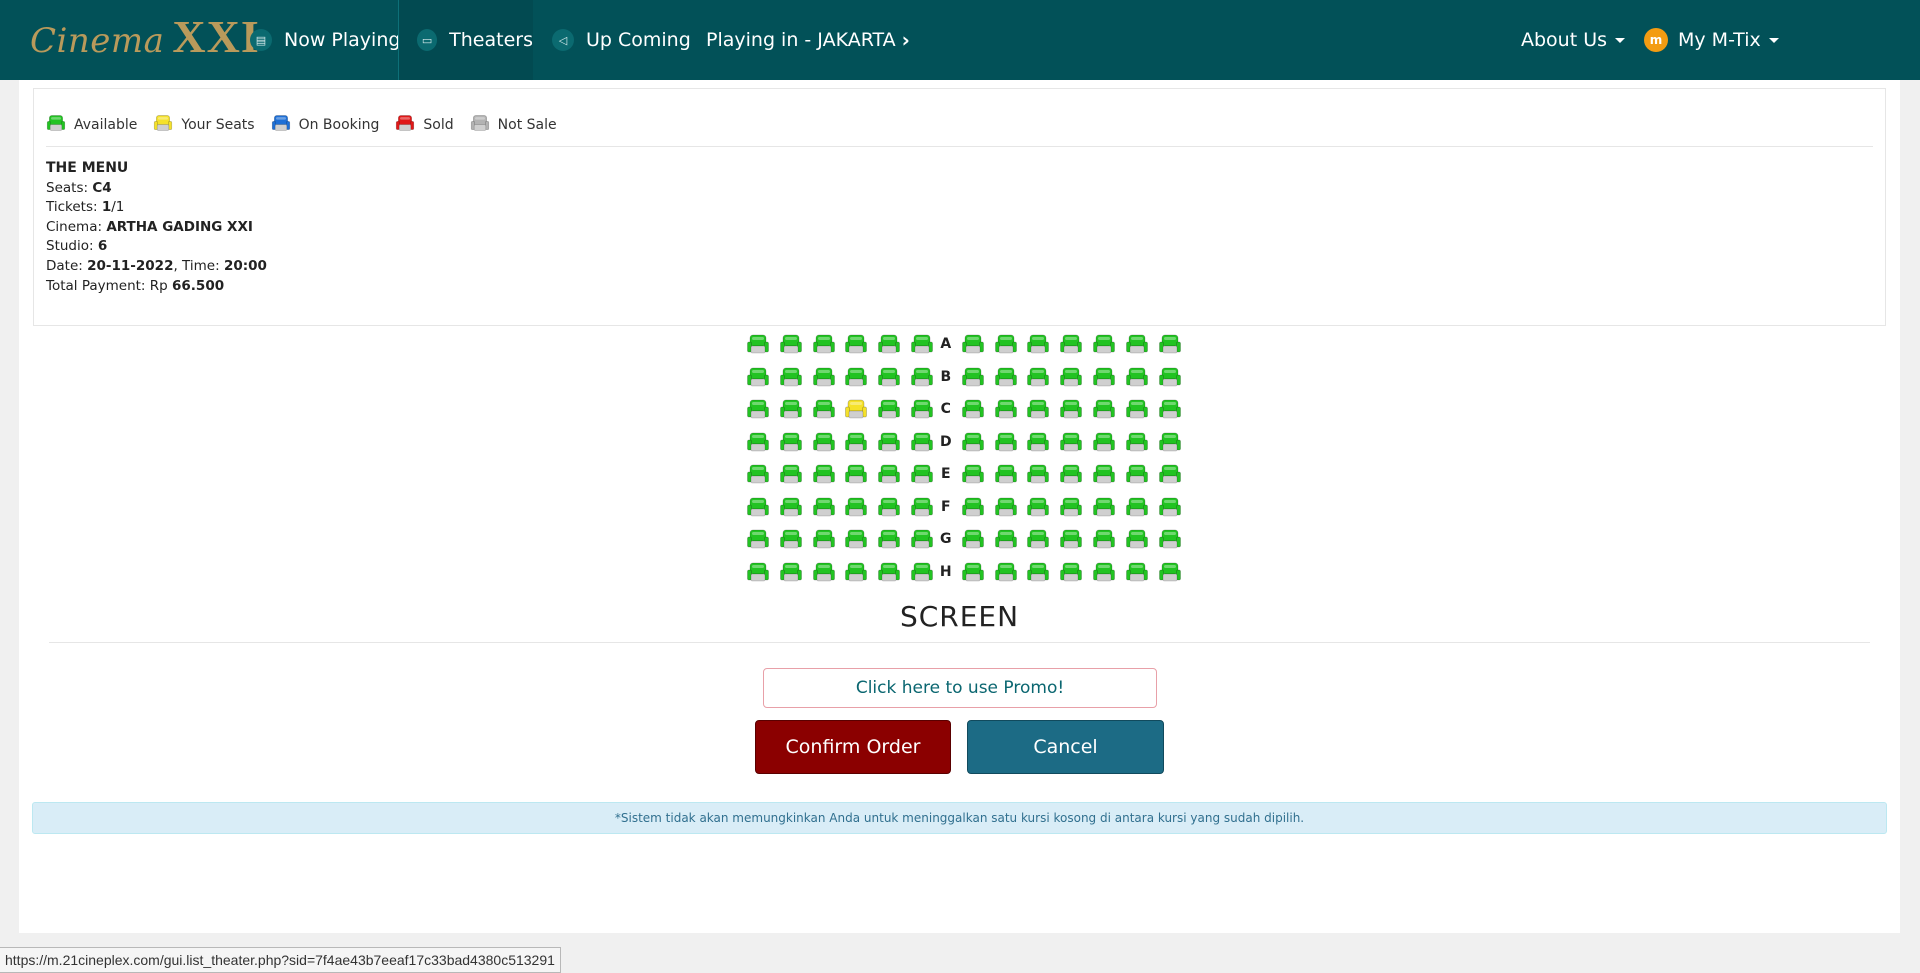 The width and height of the screenshot is (1920, 973). What do you see at coordinates (621, 40) in the screenshot?
I see `nav-up-coming: ◁ Up Coming` at bounding box center [621, 40].